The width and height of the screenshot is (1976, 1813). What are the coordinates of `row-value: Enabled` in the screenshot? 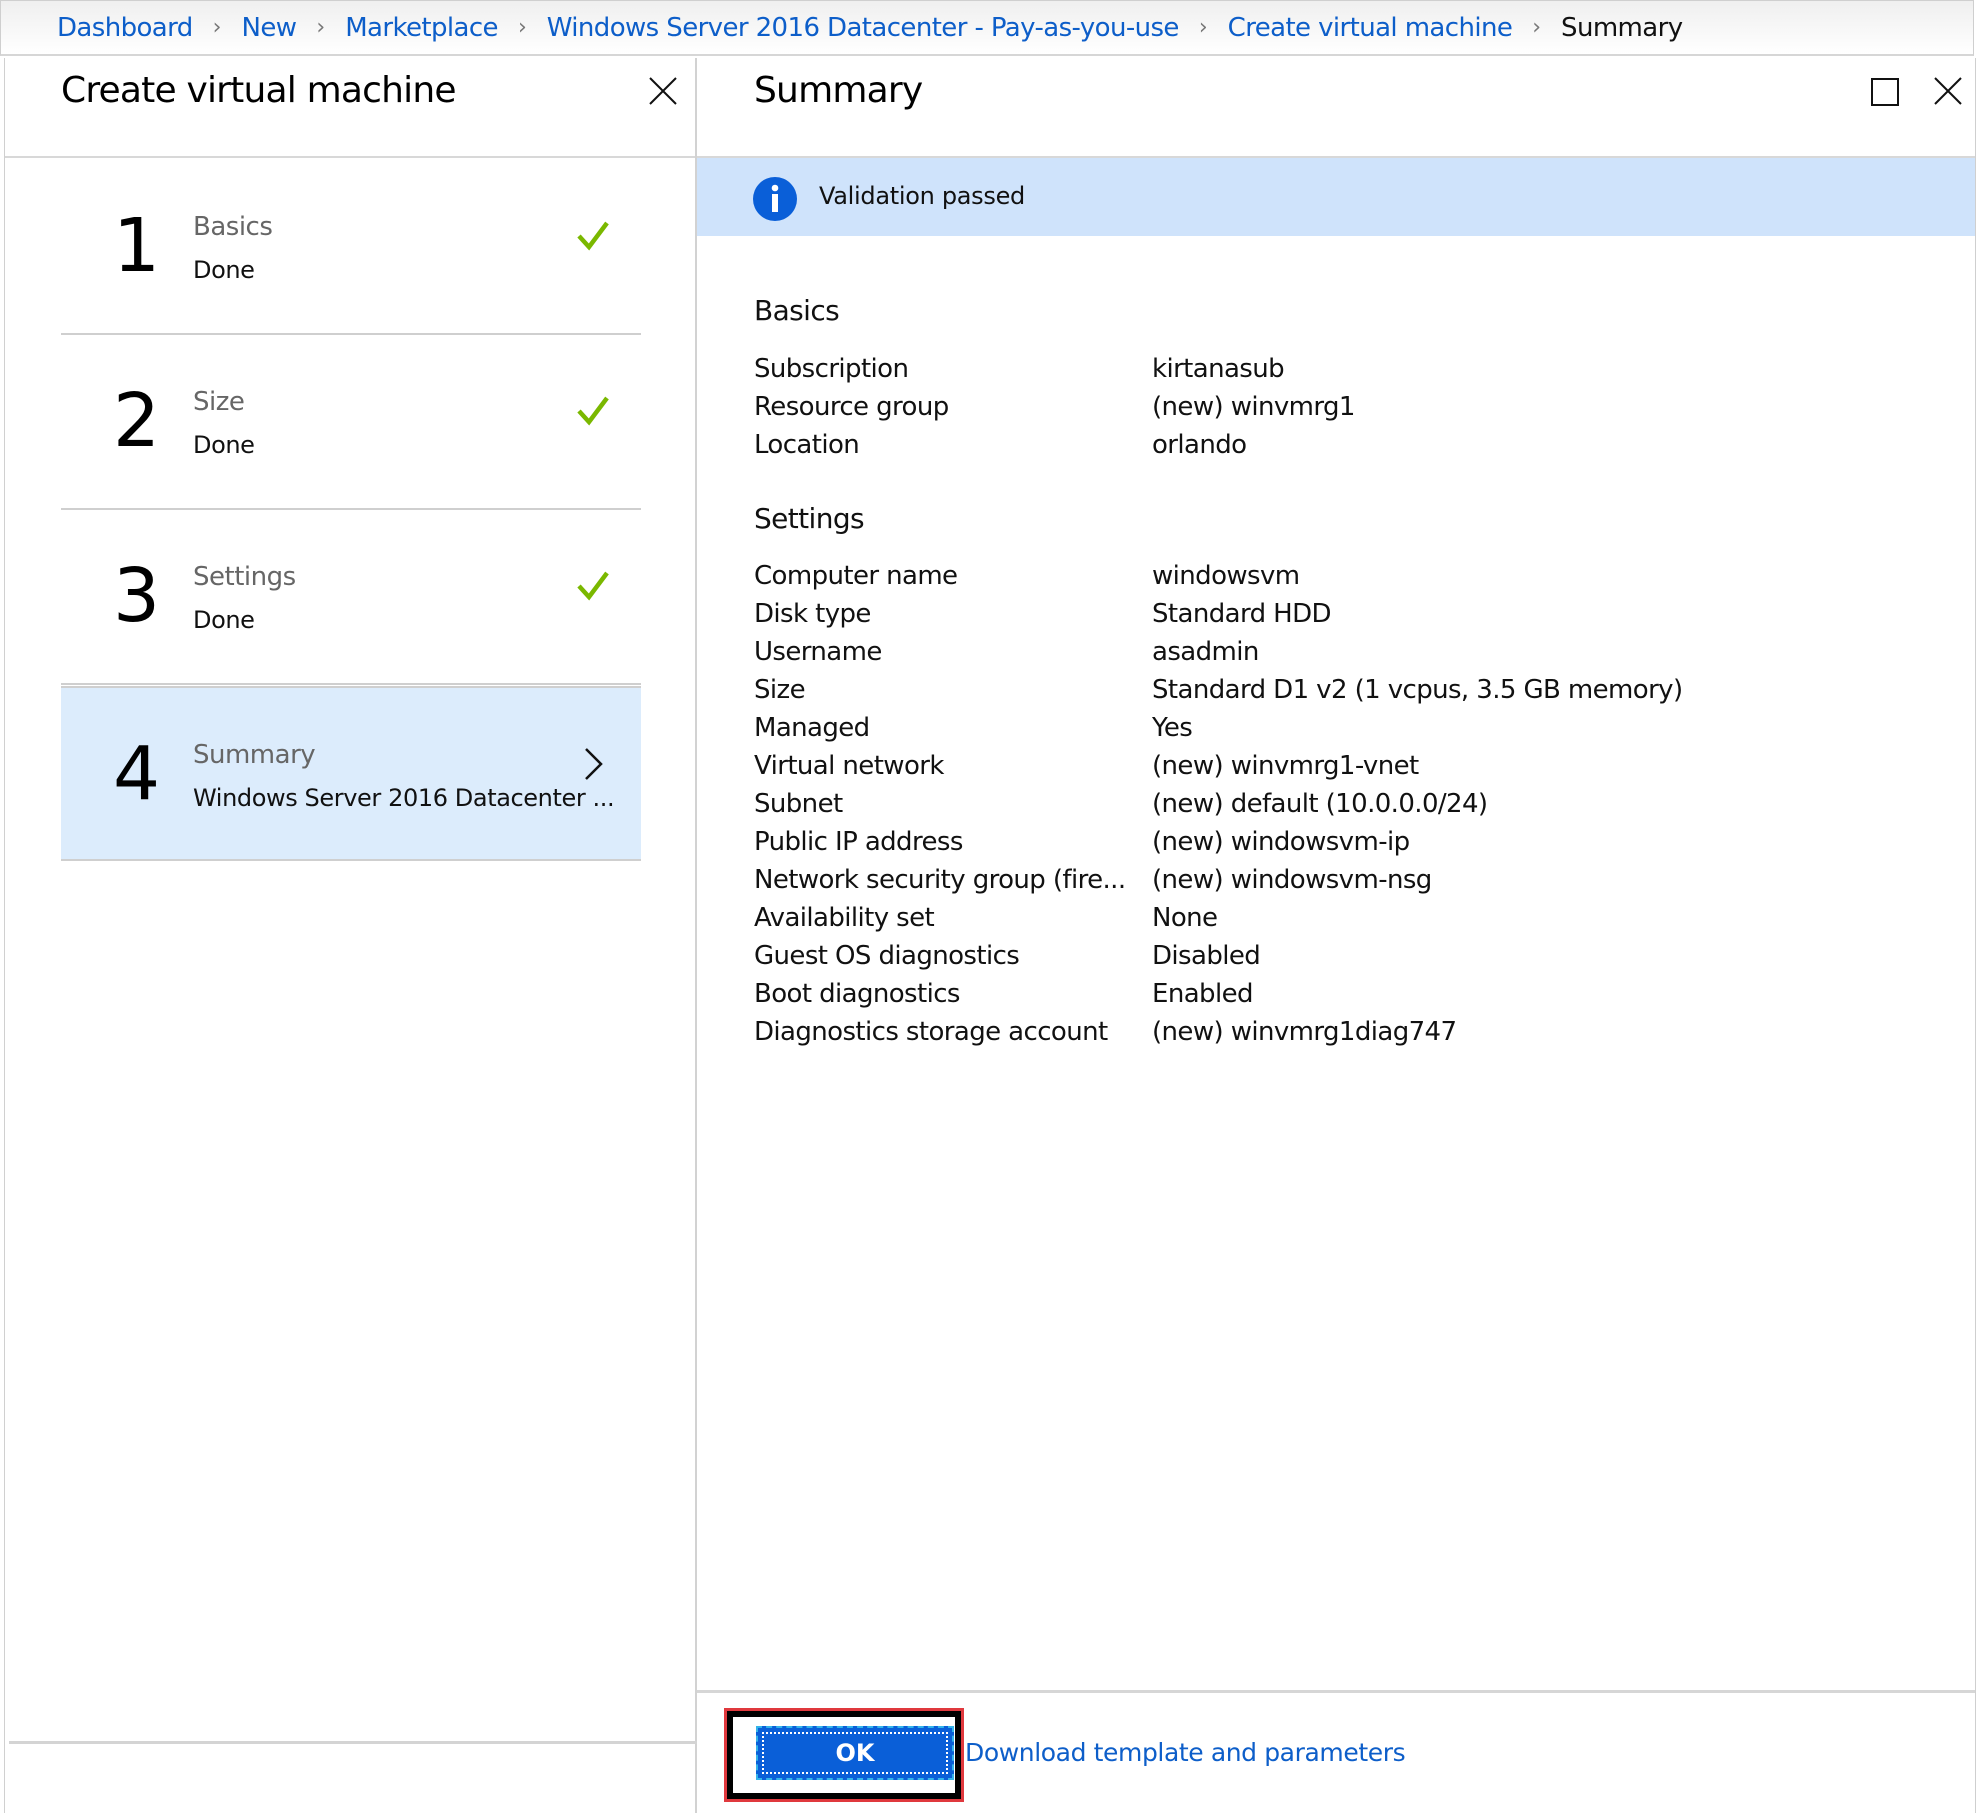 It's located at (1202, 994).